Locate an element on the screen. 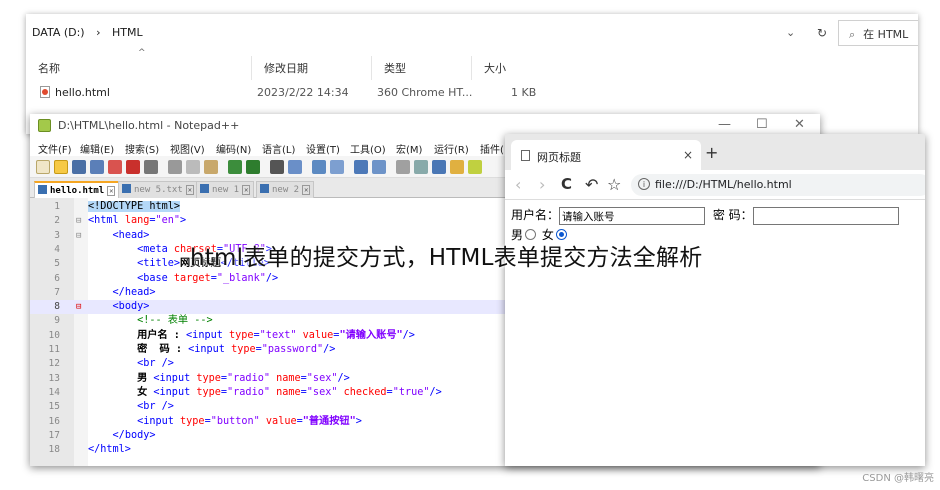 The width and height of the screenshot is (940, 490). article-title-overlay: html表单的提交方式，HTML表单提交方法全解析 is located at coordinates (446, 258).